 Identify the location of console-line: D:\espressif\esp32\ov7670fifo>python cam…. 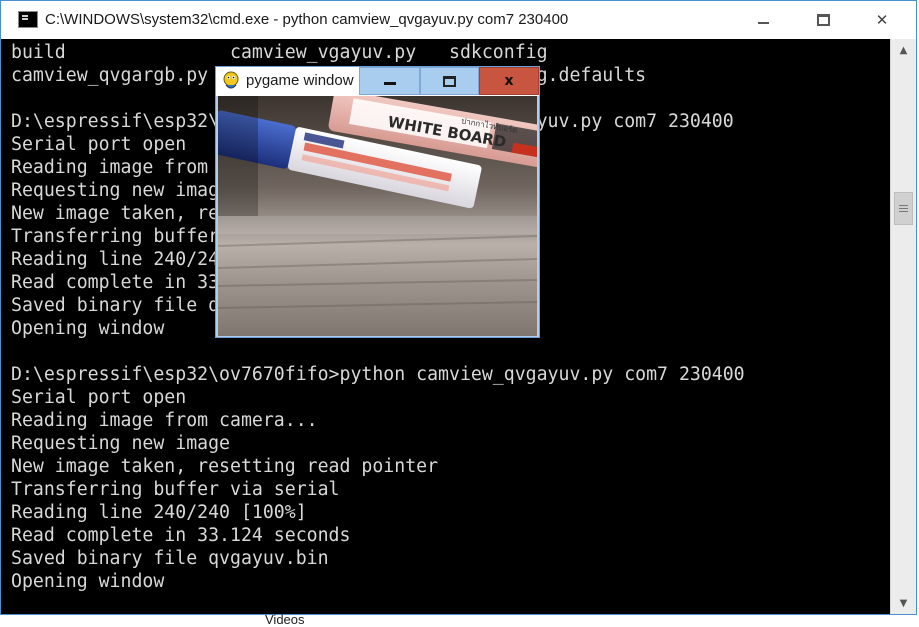
(378, 374).